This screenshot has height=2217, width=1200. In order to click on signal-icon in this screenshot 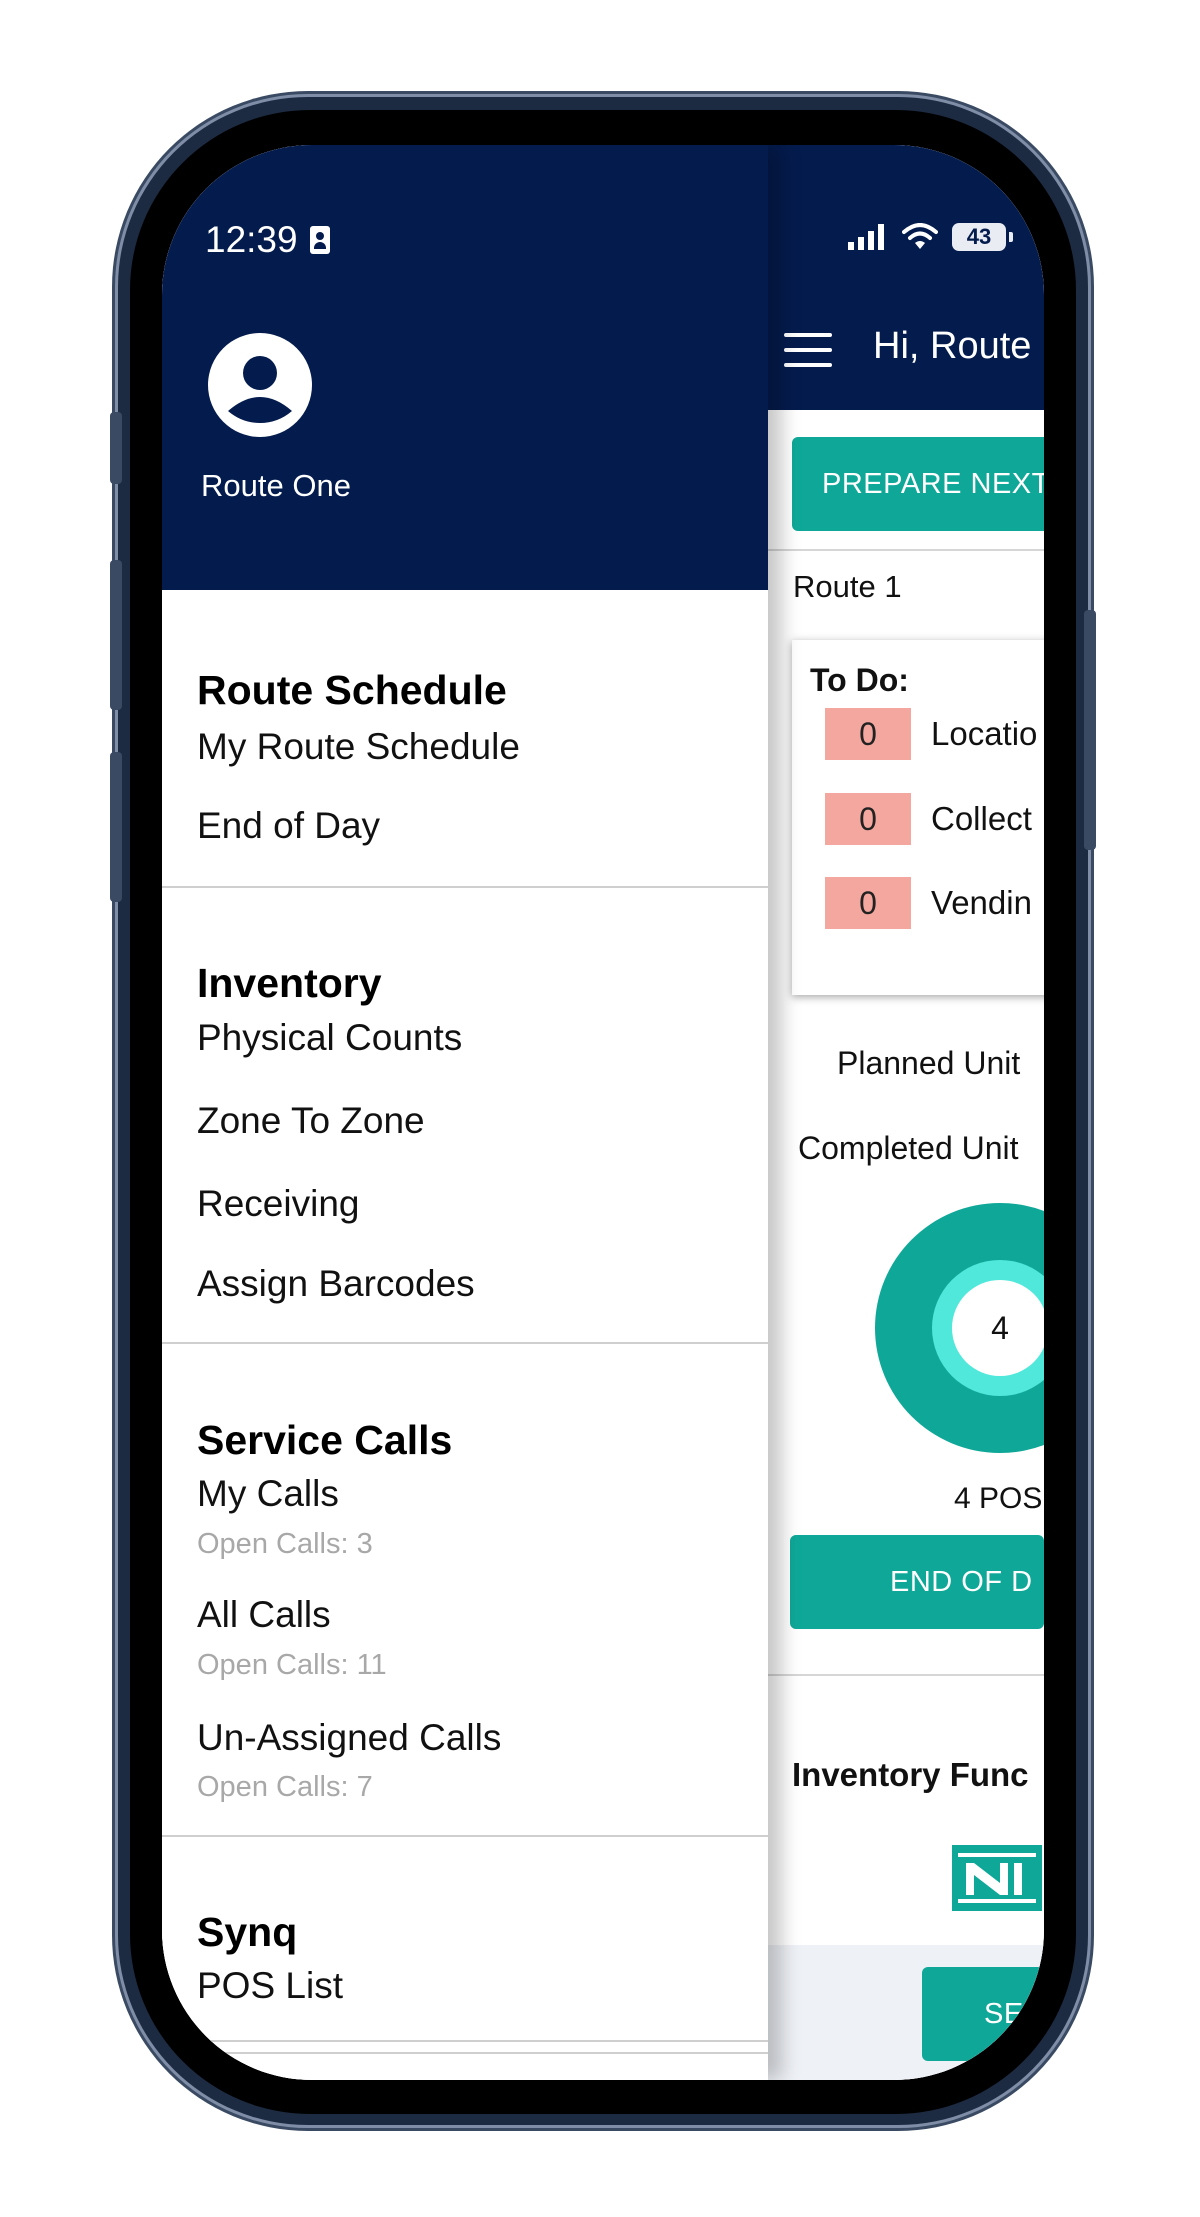, I will do `click(866, 237)`.